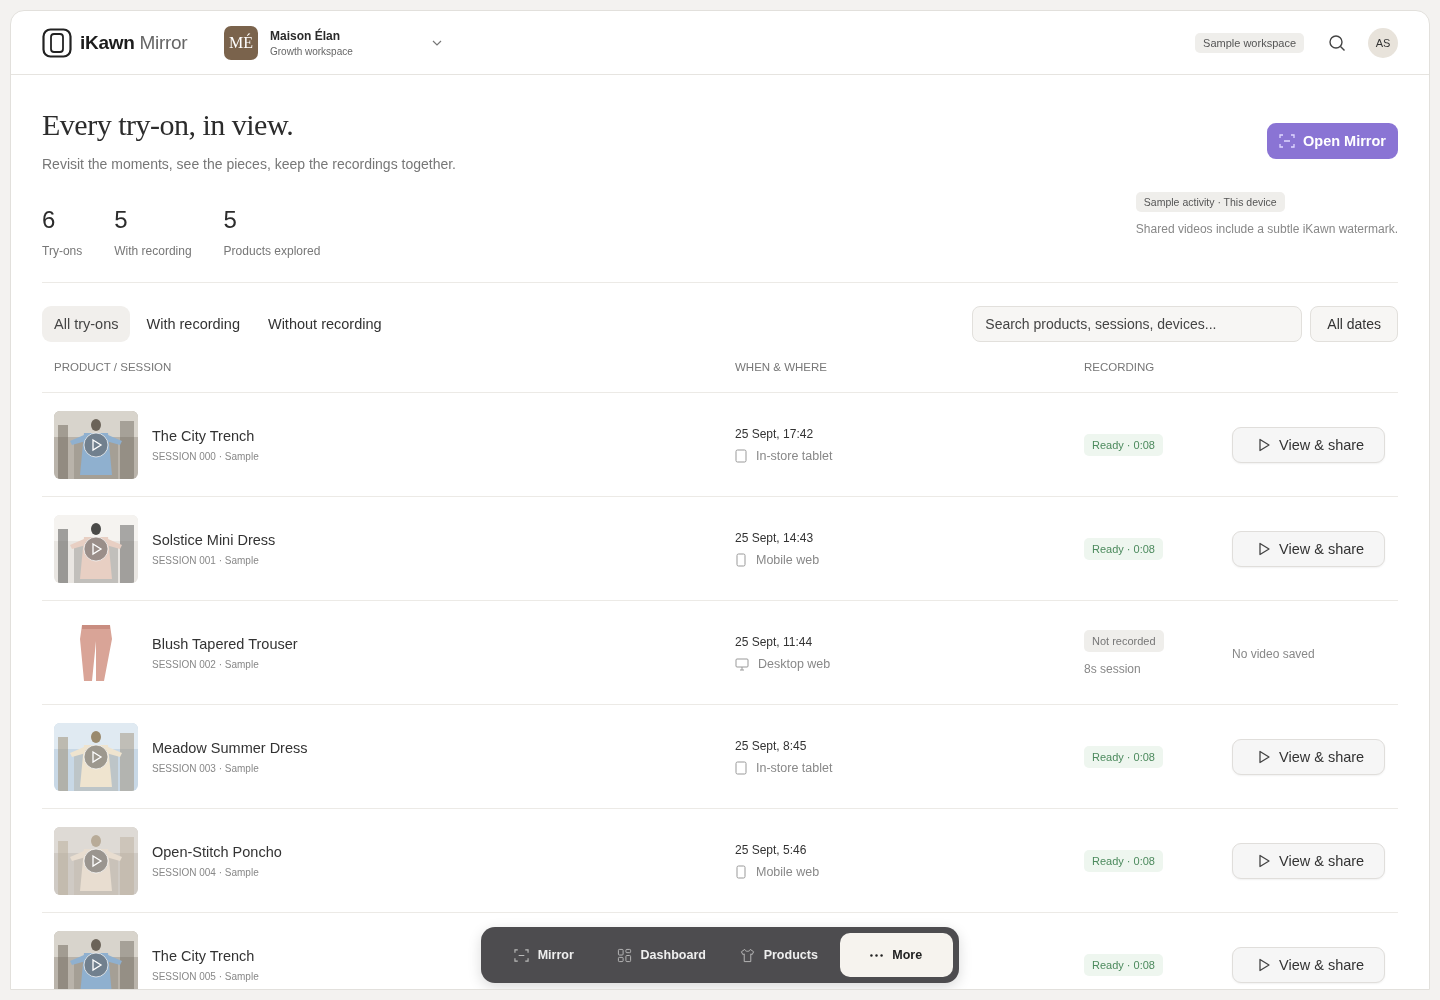 This screenshot has height=1000, width=1440. I want to click on product-name: Solstice Mini Dress, so click(214, 539).